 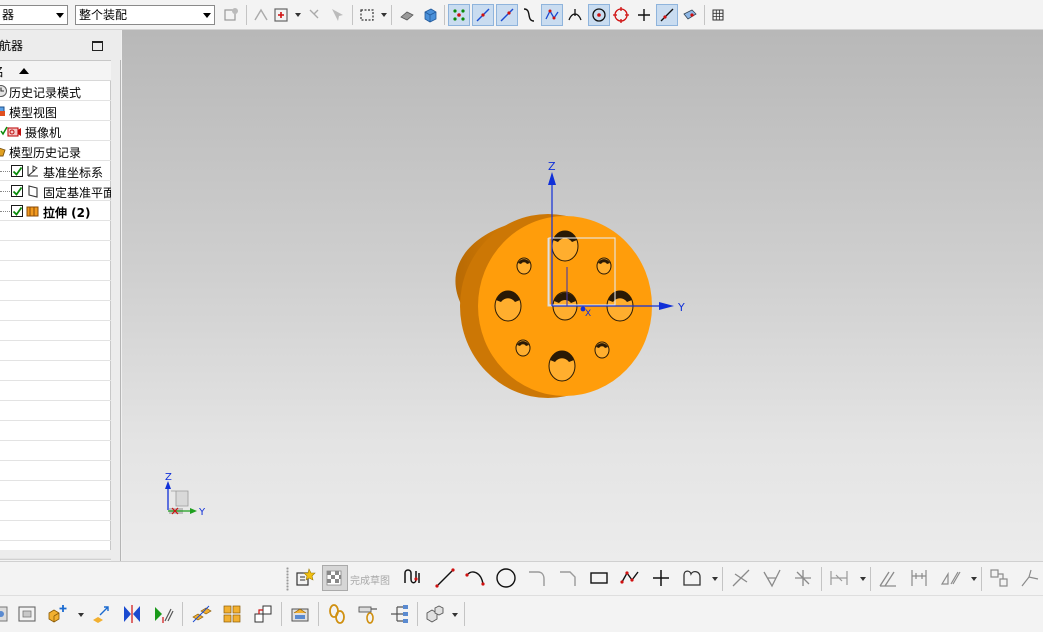 What do you see at coordinates (919, 578) in the screenshot?
I see `rapid-dimension-icon` at bounding box center [919, 578].